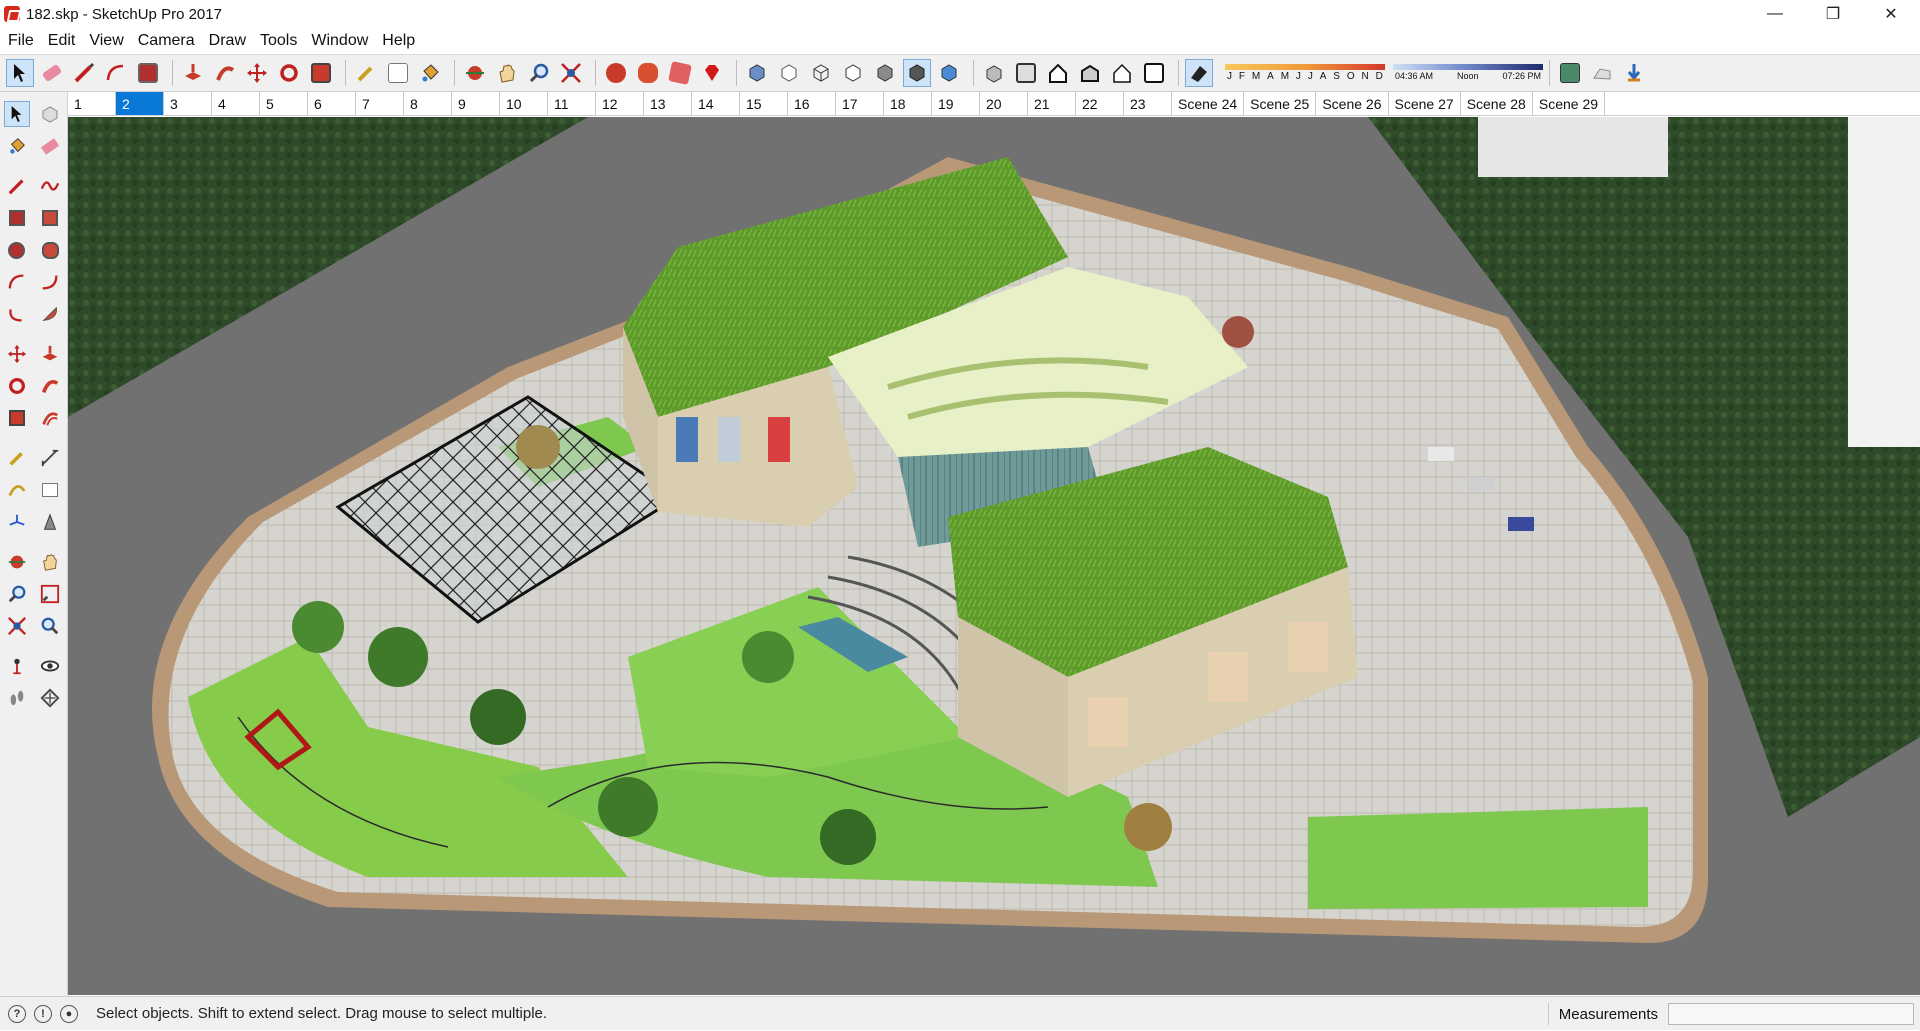  What do you see at coordinates (92, 103) in the screenshot?
I see `scene-tab: 1` at bounding box center [92, 103].